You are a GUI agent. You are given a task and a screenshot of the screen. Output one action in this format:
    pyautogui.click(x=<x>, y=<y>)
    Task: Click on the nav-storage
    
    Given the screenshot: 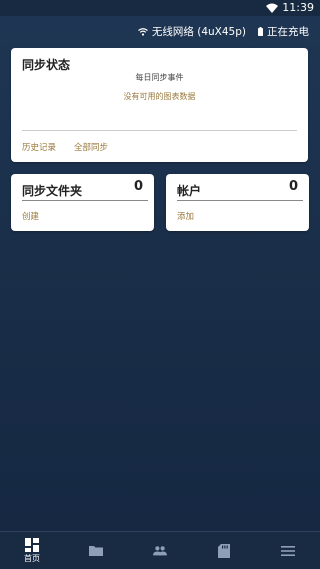 What is the action you would take?
    pyautogui.click(x=224, y=550)
    